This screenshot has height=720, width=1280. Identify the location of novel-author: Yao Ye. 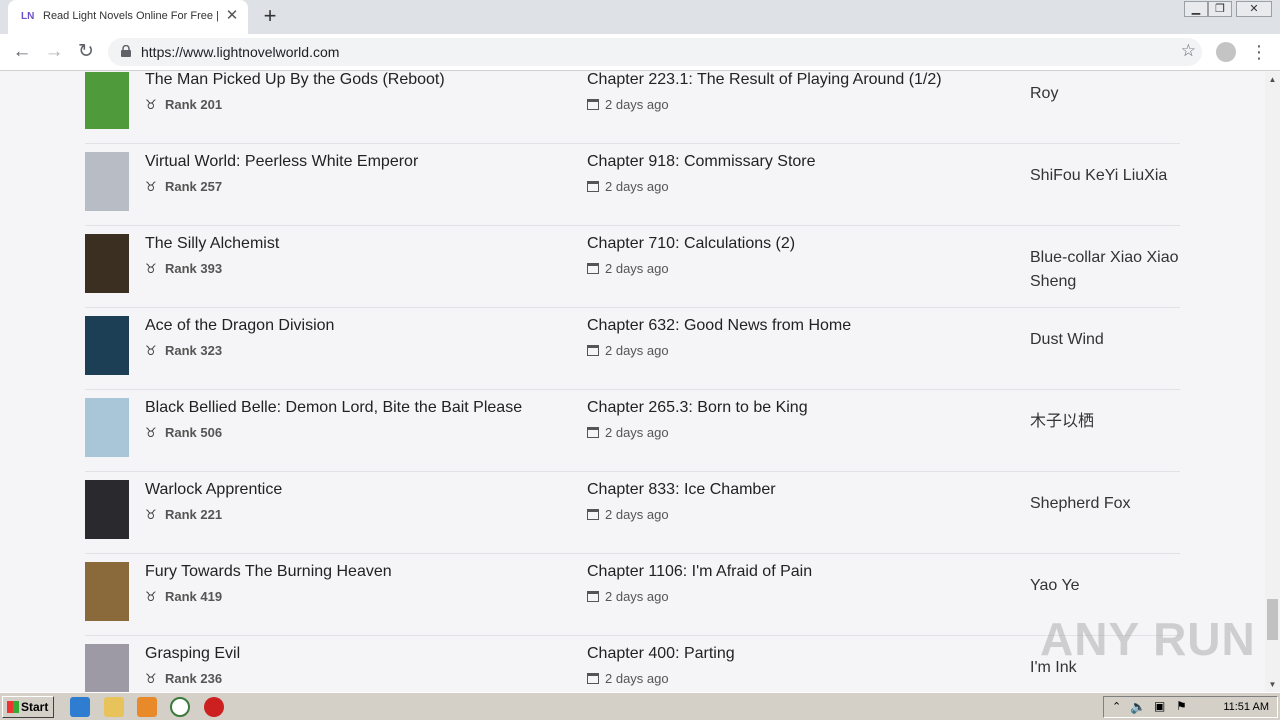
(1055, 585).